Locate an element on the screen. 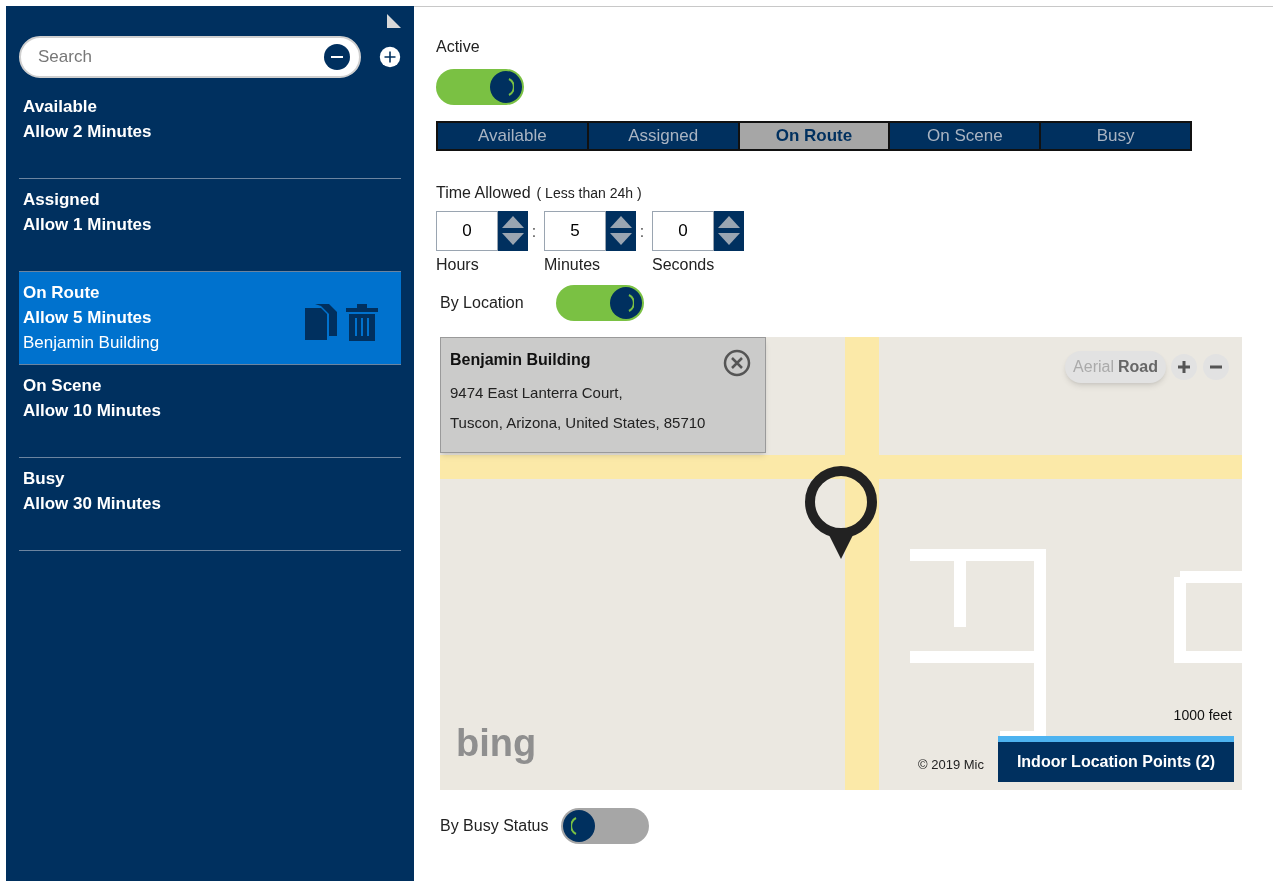  time-unit-label: Seconds is located at coordinates (684, 265).